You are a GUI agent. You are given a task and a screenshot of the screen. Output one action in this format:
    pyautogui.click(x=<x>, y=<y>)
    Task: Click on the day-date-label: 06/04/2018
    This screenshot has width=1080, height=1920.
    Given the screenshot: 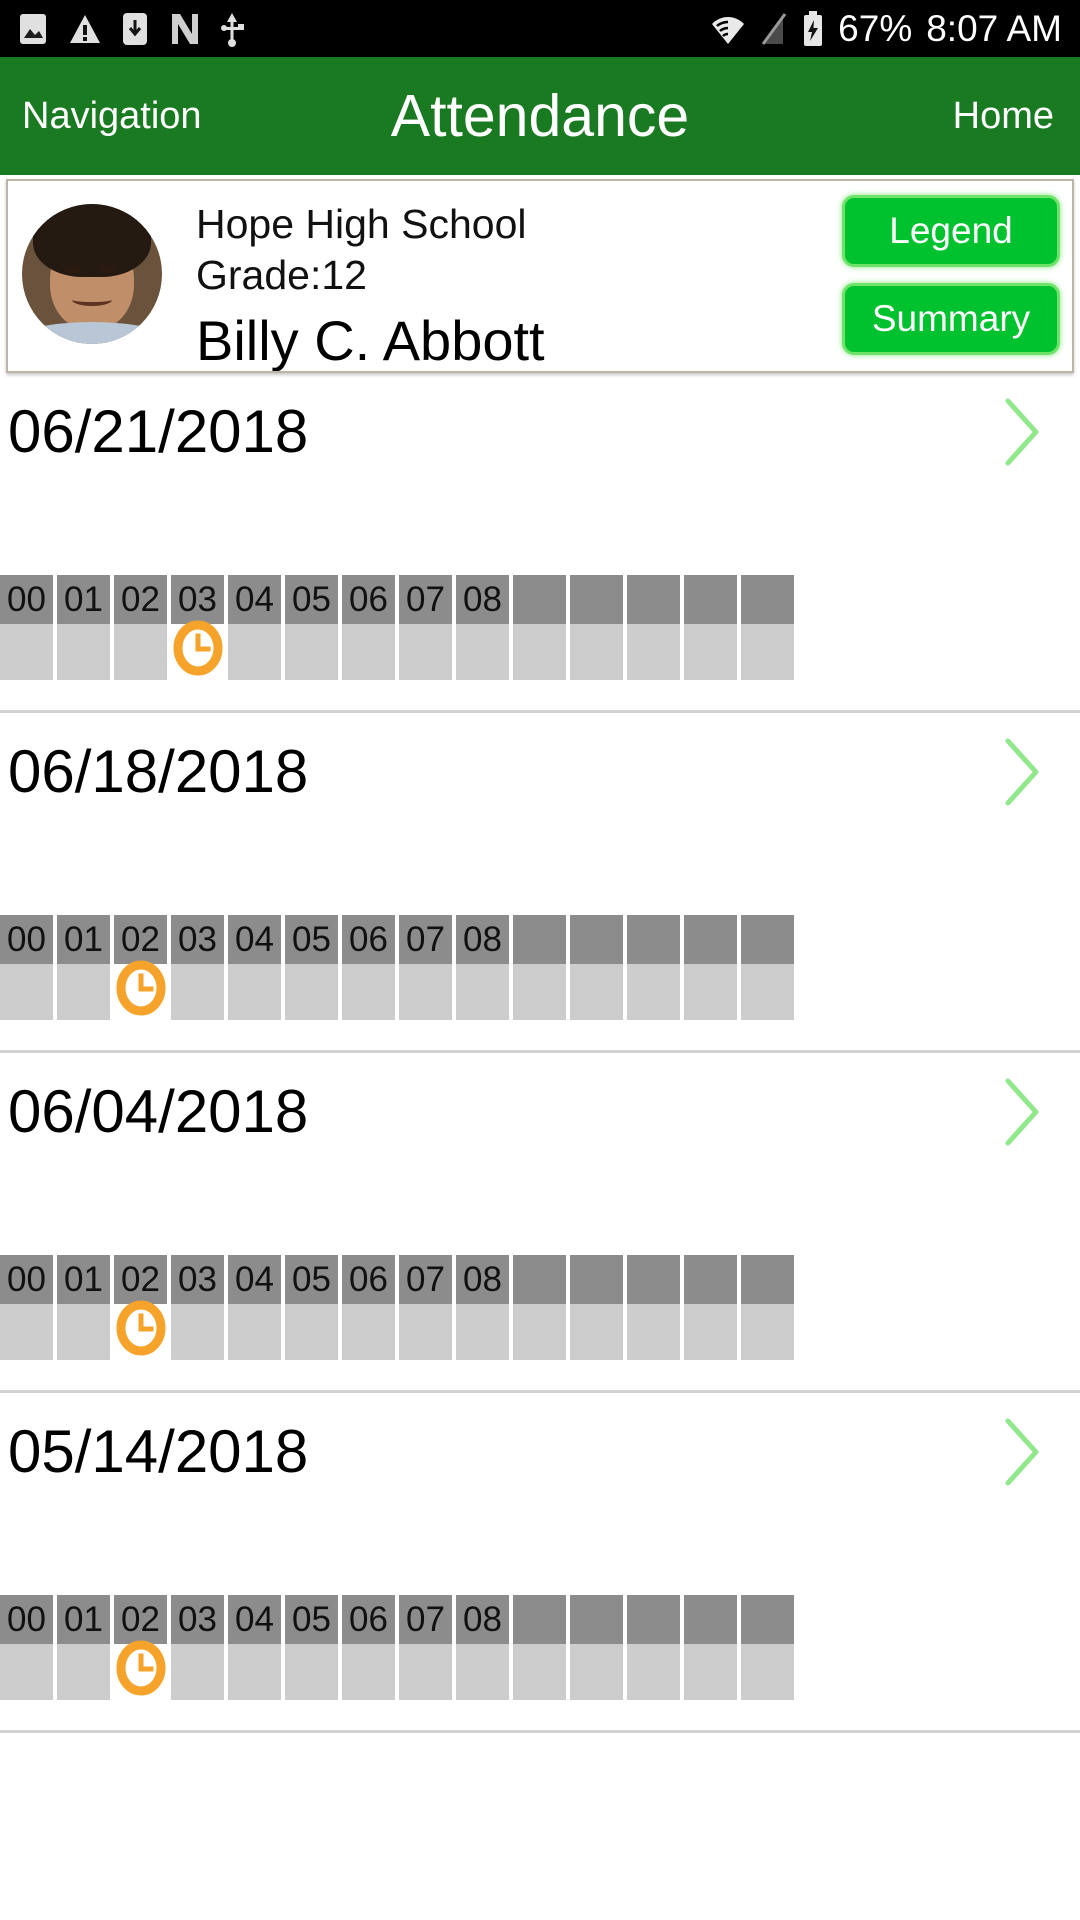 What is the action you would take?
    pyautogui.click(x=158, y=1111)
    